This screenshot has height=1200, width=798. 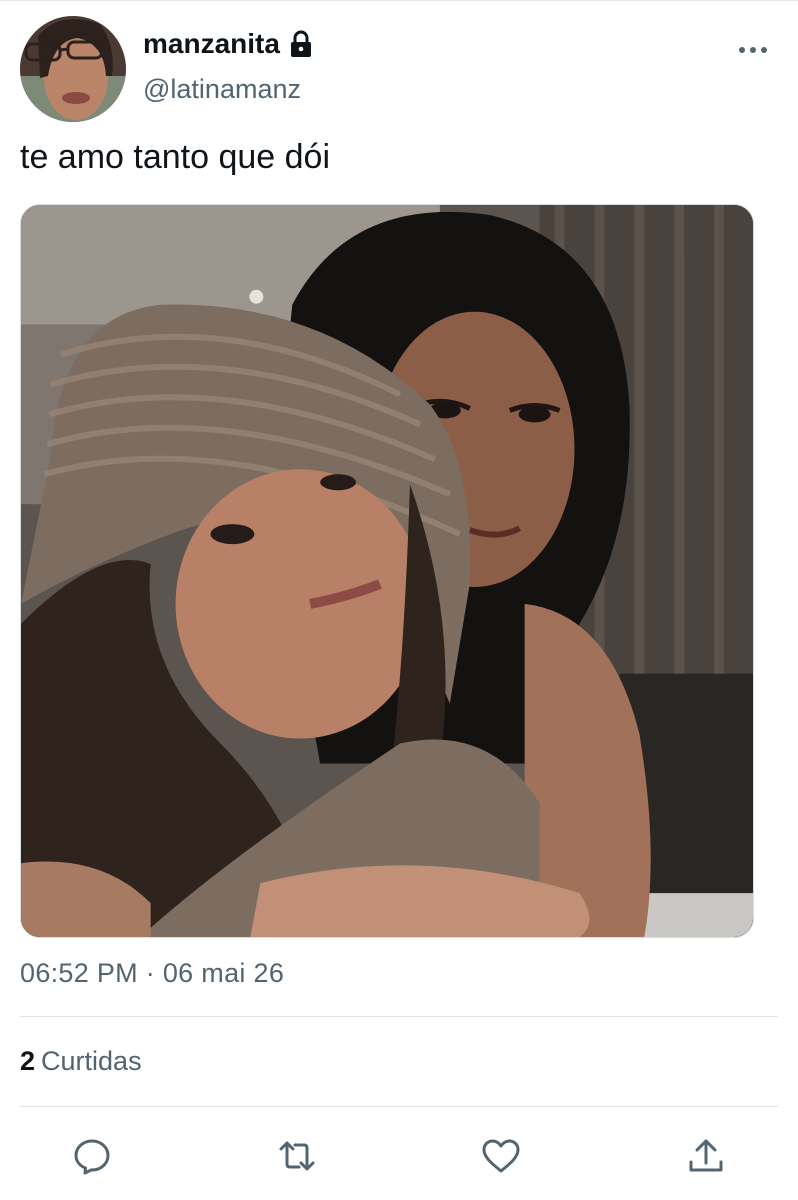 What do you see at coordinates (28, 1061) in the screenshot?
I see `likes-count: 2` at bounding box center [28, 1061].